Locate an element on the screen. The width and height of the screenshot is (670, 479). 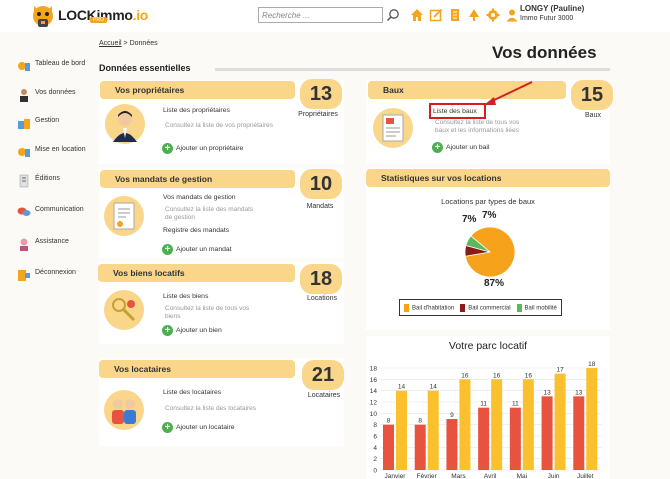
tenants-card-title: Vos locataires is located at coordinates (197, 369).